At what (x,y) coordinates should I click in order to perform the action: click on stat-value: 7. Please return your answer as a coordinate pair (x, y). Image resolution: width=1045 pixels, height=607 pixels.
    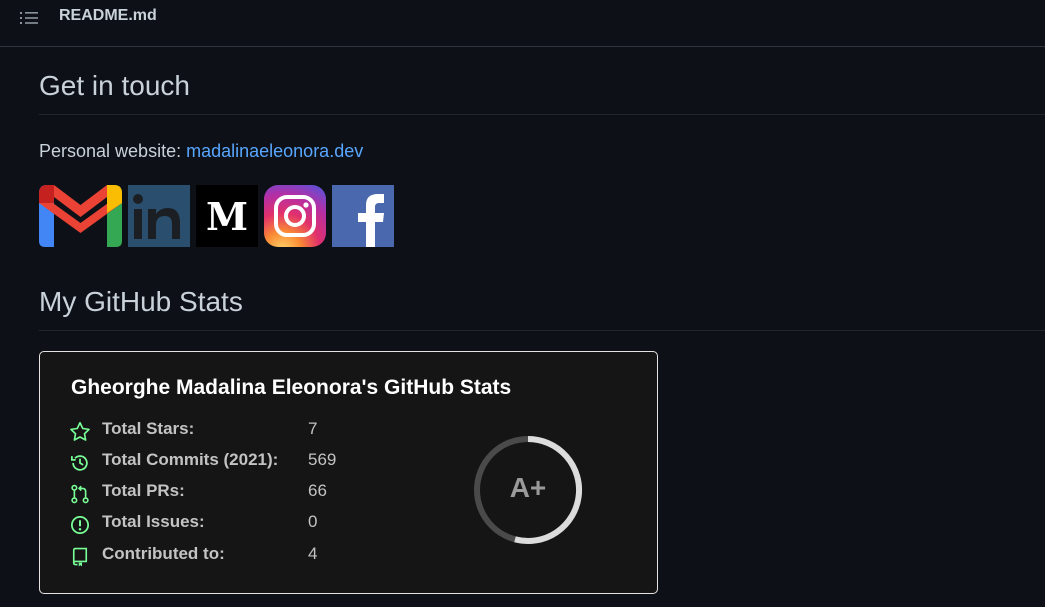
    Looking at the image, I should click on (313, 428).